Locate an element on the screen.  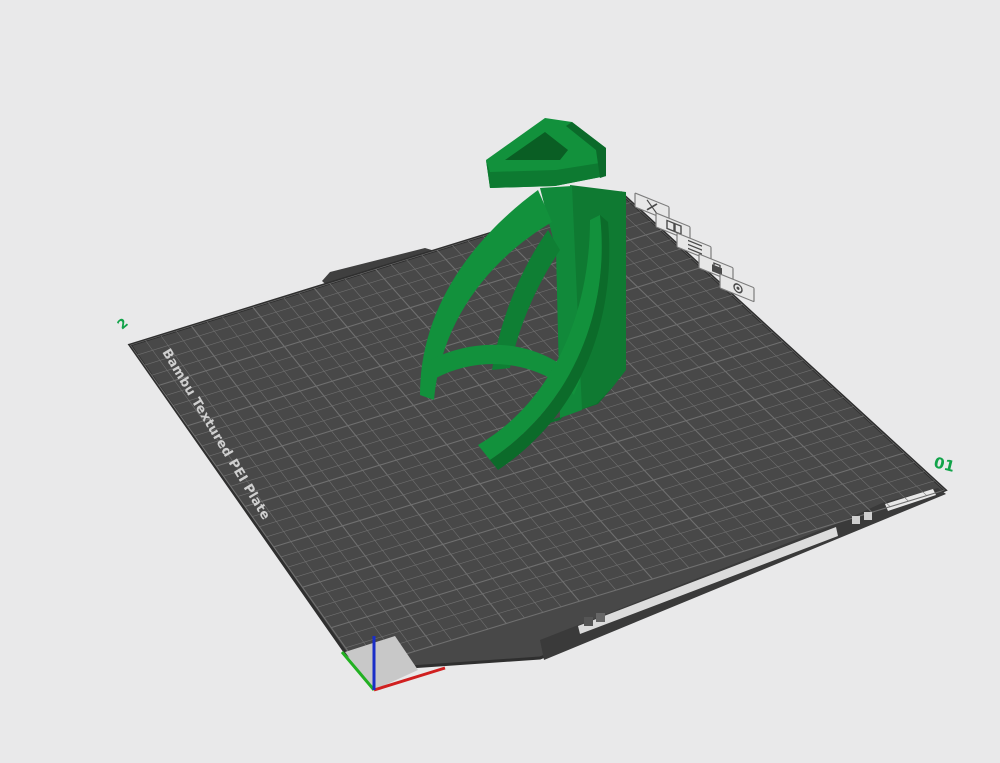
plate-info-icon is located at coordinates (600, 617).